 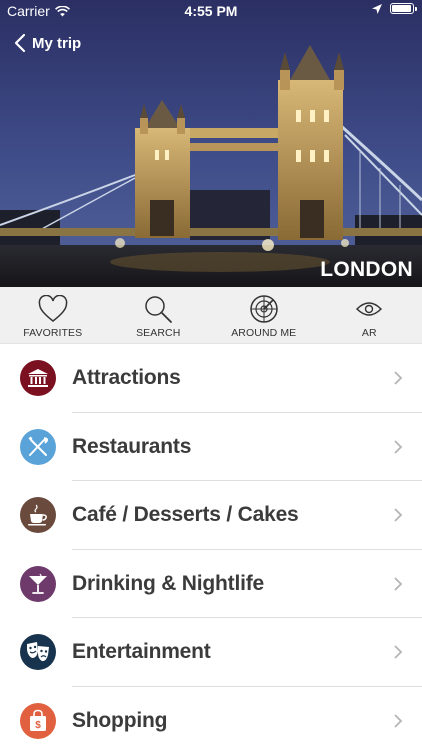 What do you see at coordinates (120, 720) in the screenshot?
I see `category-label: Shopping` at bounding box center [120, 720].